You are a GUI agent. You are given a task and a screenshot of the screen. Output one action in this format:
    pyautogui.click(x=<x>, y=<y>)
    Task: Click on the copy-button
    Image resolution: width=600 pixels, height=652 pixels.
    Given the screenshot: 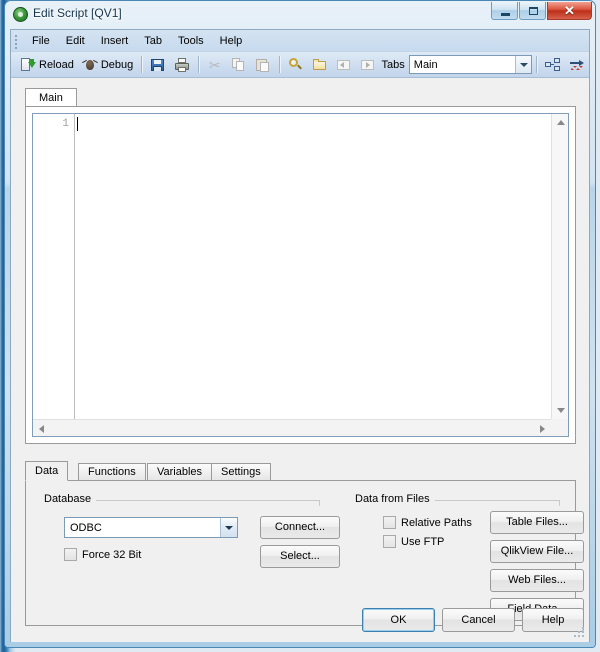 What is the action you would take?
    pyautogui.click(x=239, y=65)
    